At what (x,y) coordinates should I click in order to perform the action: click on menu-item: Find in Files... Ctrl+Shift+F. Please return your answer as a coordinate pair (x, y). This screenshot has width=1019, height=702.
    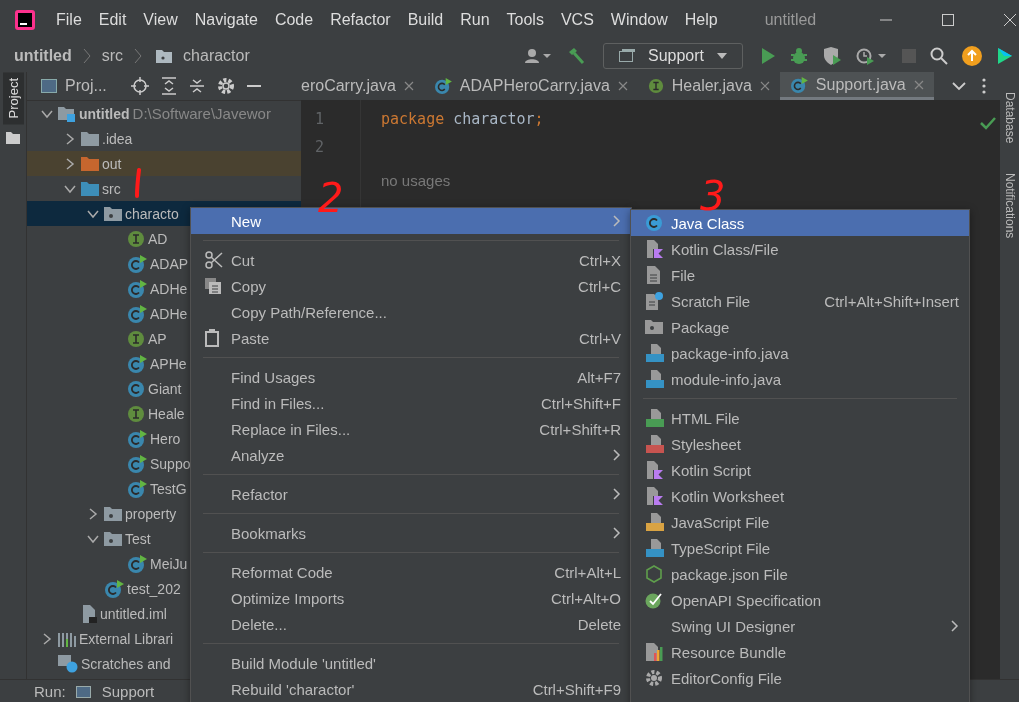
    Looking at the image, I should click on (411, 403).